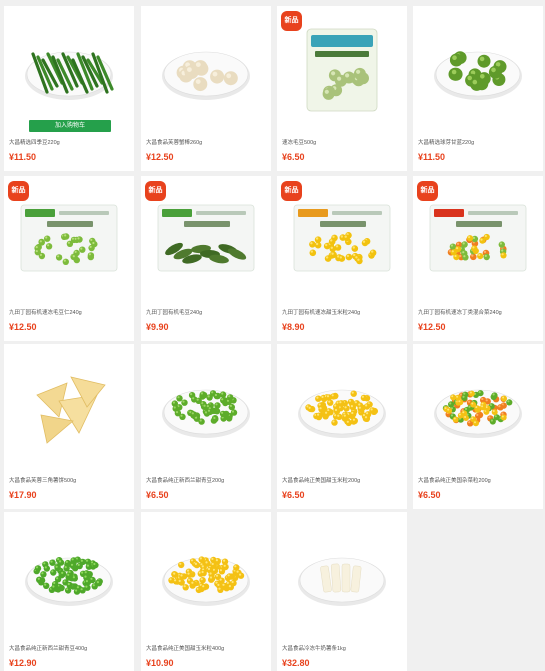  I want to click on product-price: ¥17.90, so click(23, 495).